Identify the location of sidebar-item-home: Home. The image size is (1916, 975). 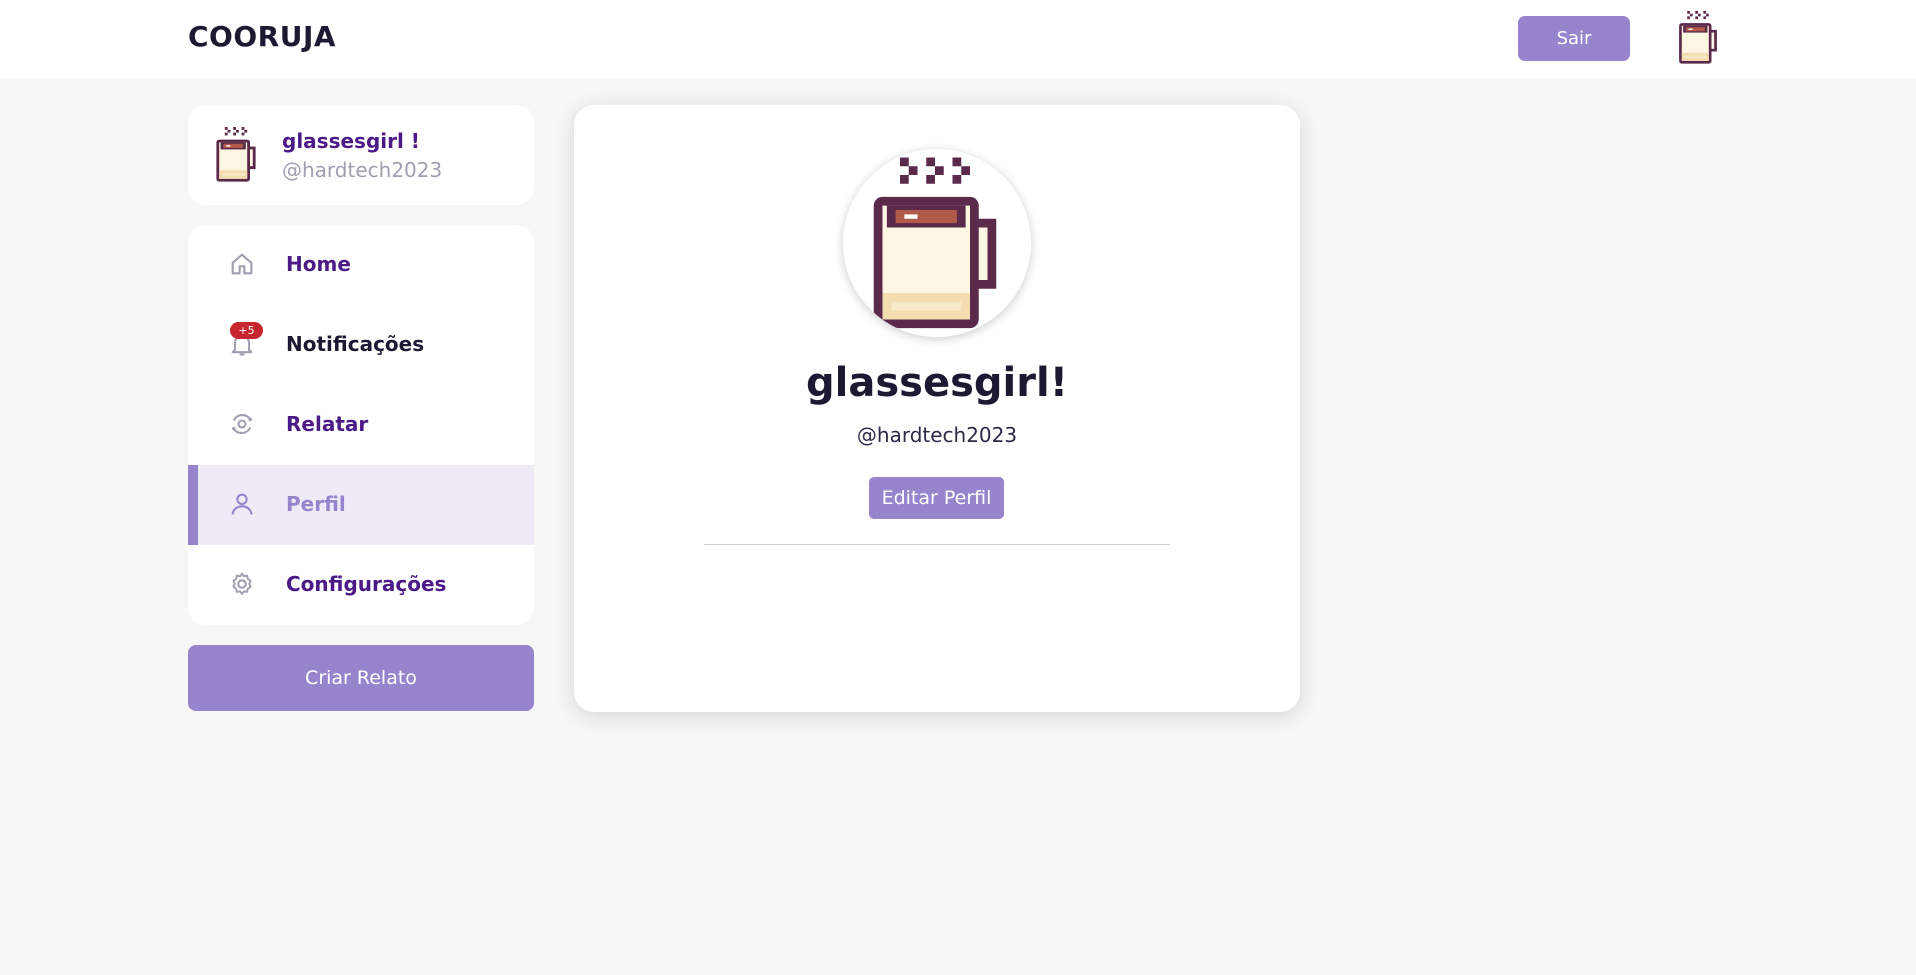
(361, 265).